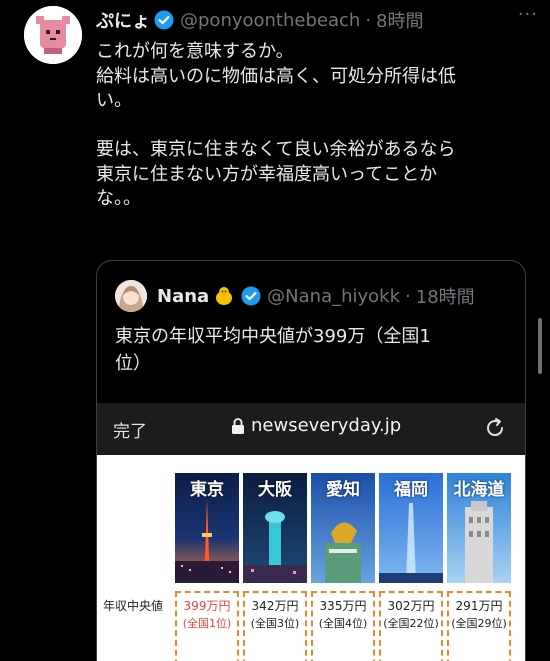 The height and width of the screenshot is (661, 550). I want to click on rank-text: (全国22位), so click(411, 623).